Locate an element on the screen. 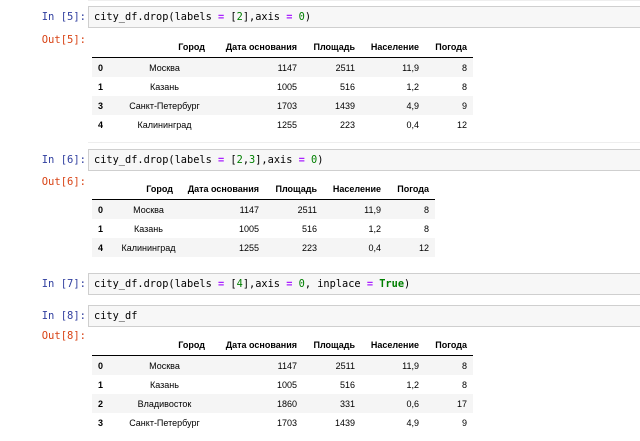 The width and height of the screenshot is (640, 441). code-input: city_df.drop(labels = [2],axis = 0) is located at coordinates (364, 17).